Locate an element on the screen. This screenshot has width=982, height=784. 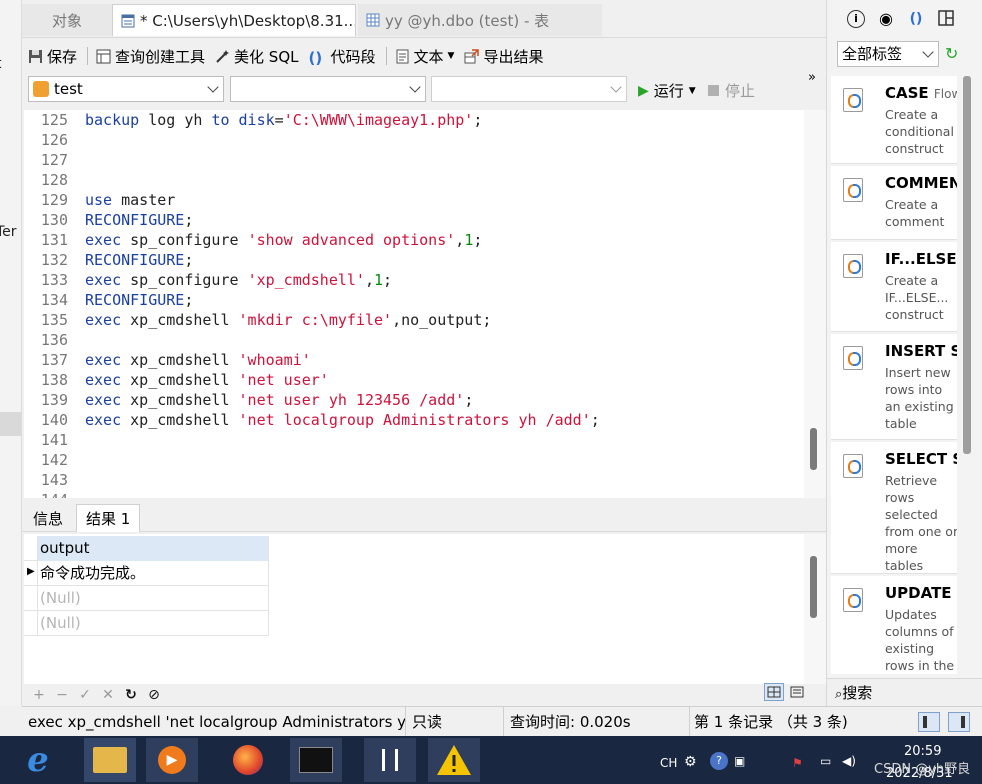
navicat-icon is located at coordinates (390, 760).